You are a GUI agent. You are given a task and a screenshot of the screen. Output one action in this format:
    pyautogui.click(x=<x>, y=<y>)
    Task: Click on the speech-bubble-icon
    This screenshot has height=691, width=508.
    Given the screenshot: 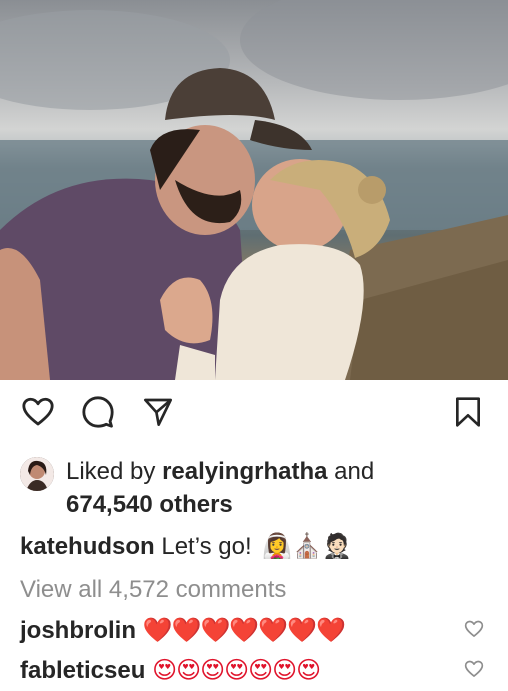 What is the action you would take?
    pyautogui.click(x=98, y=412)
    